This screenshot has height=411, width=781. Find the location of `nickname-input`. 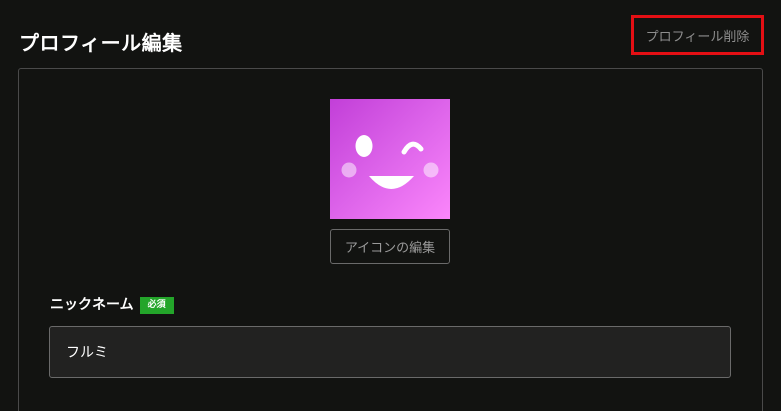

nickname-input is located at coordinates (390, 352).